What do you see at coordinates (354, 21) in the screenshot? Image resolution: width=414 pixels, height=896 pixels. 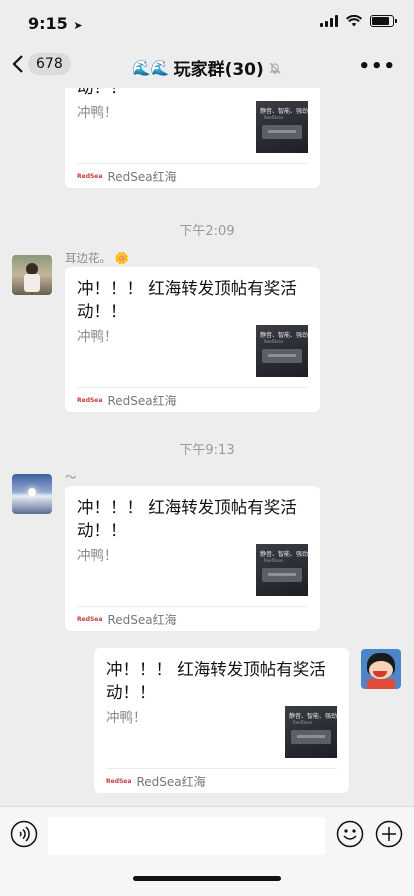 I see `wifi-icon` at bounding box center [354, 21].